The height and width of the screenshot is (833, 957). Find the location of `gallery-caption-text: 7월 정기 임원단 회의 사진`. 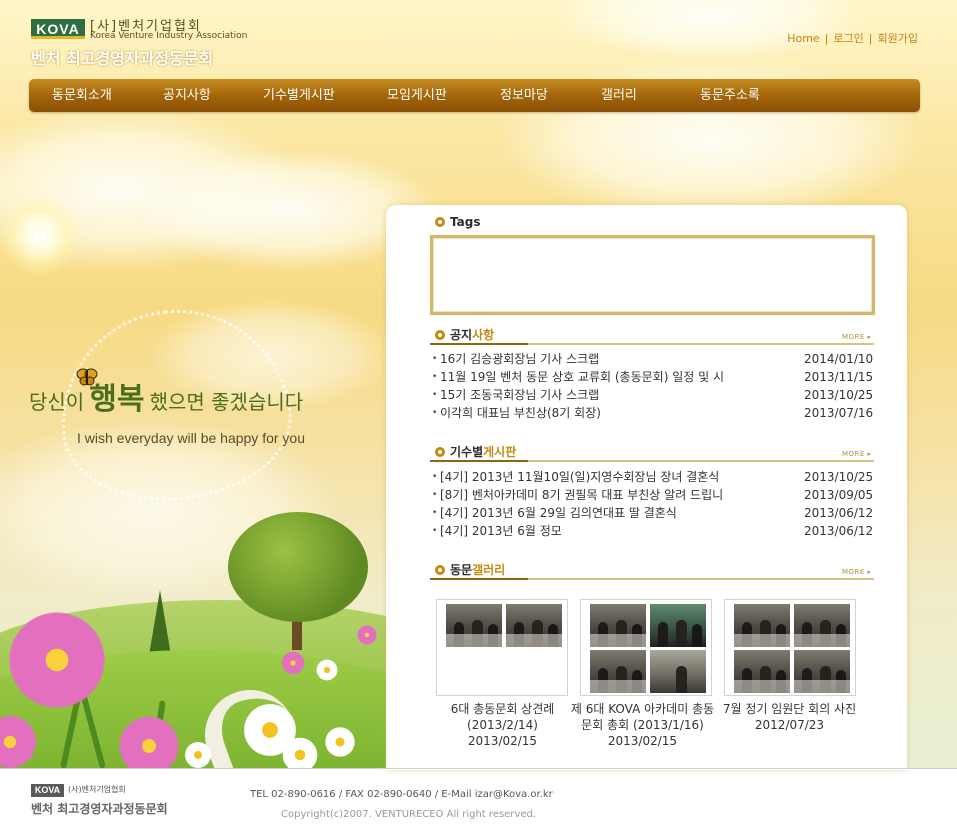

gallery-caption-text: 7월 정기 임원단 회의 사진 is located at coordinates (789, 709).